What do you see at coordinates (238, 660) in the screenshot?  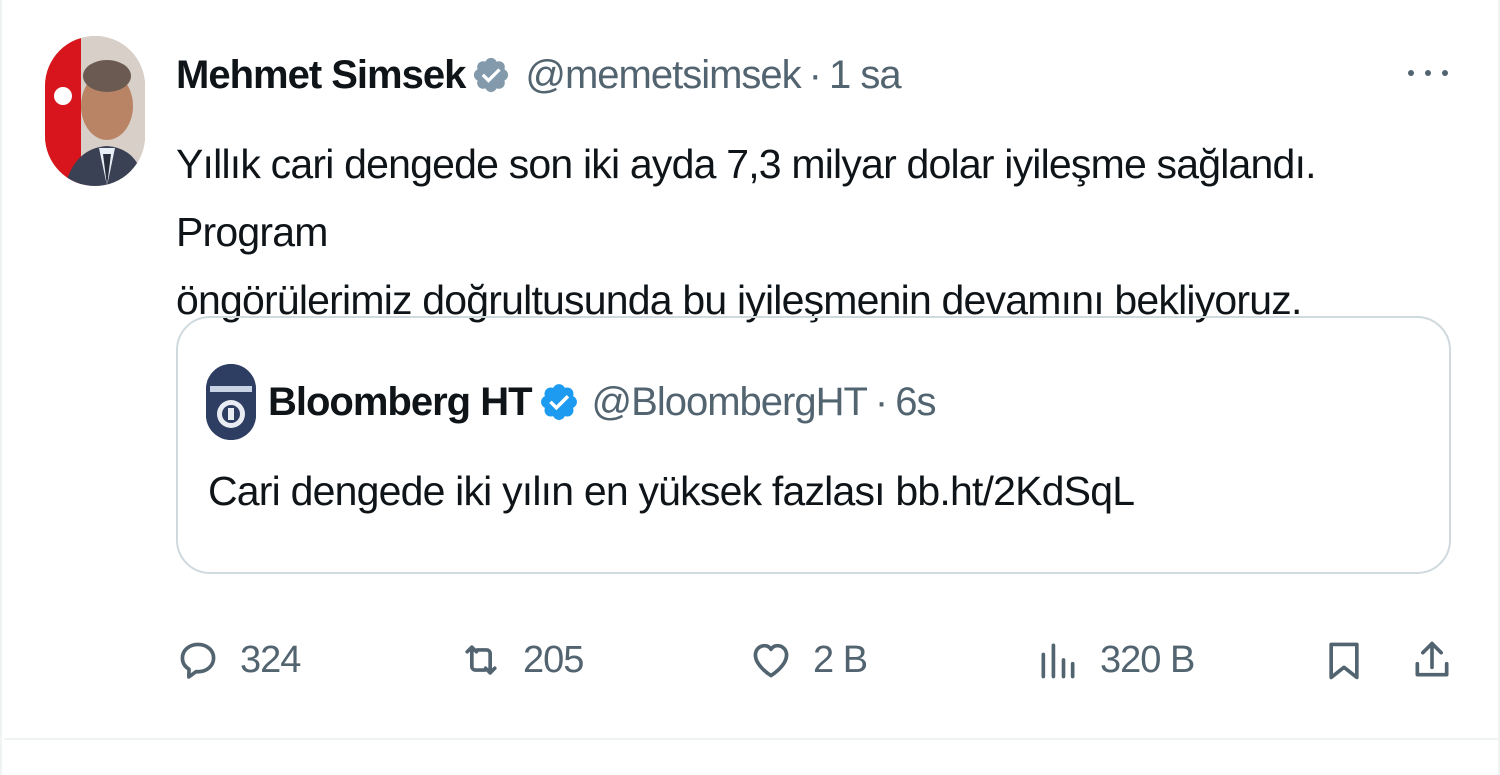 I see `reply-button: 324` at bounding box center [238, 660].